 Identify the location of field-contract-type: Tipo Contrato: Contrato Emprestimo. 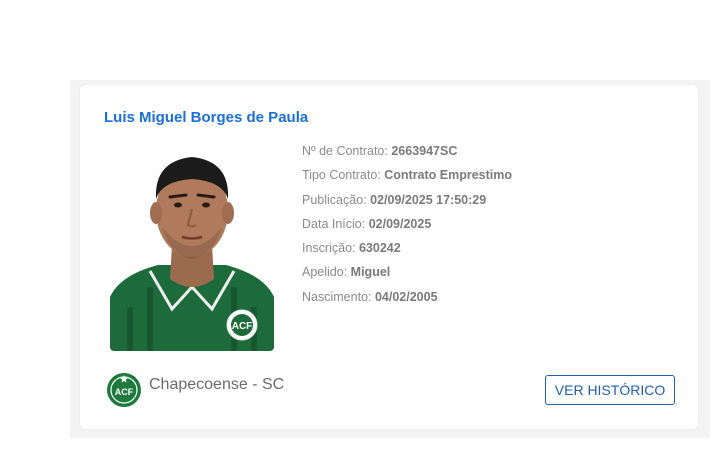
(407, 175).